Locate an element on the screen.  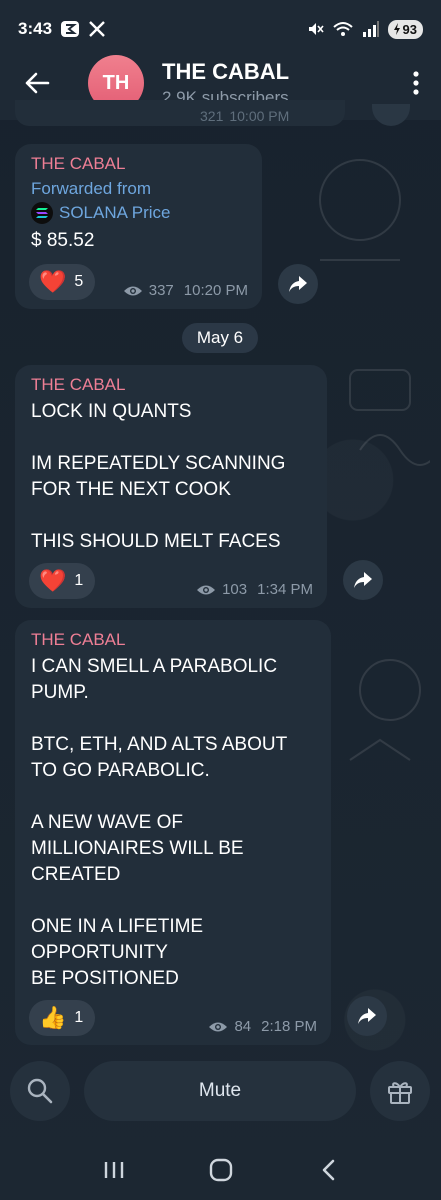
avatar-initials: TH is located at coordinates (116, 82).